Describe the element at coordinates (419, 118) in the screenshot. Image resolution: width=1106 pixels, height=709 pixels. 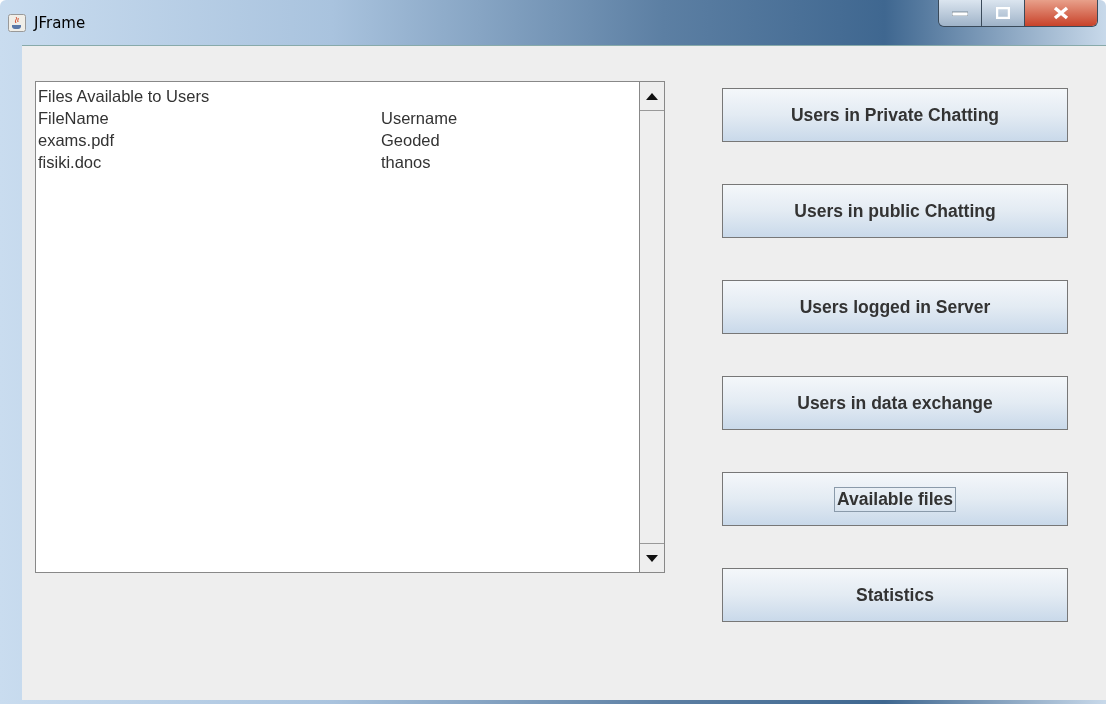
I see `username-text: Username` at that location.